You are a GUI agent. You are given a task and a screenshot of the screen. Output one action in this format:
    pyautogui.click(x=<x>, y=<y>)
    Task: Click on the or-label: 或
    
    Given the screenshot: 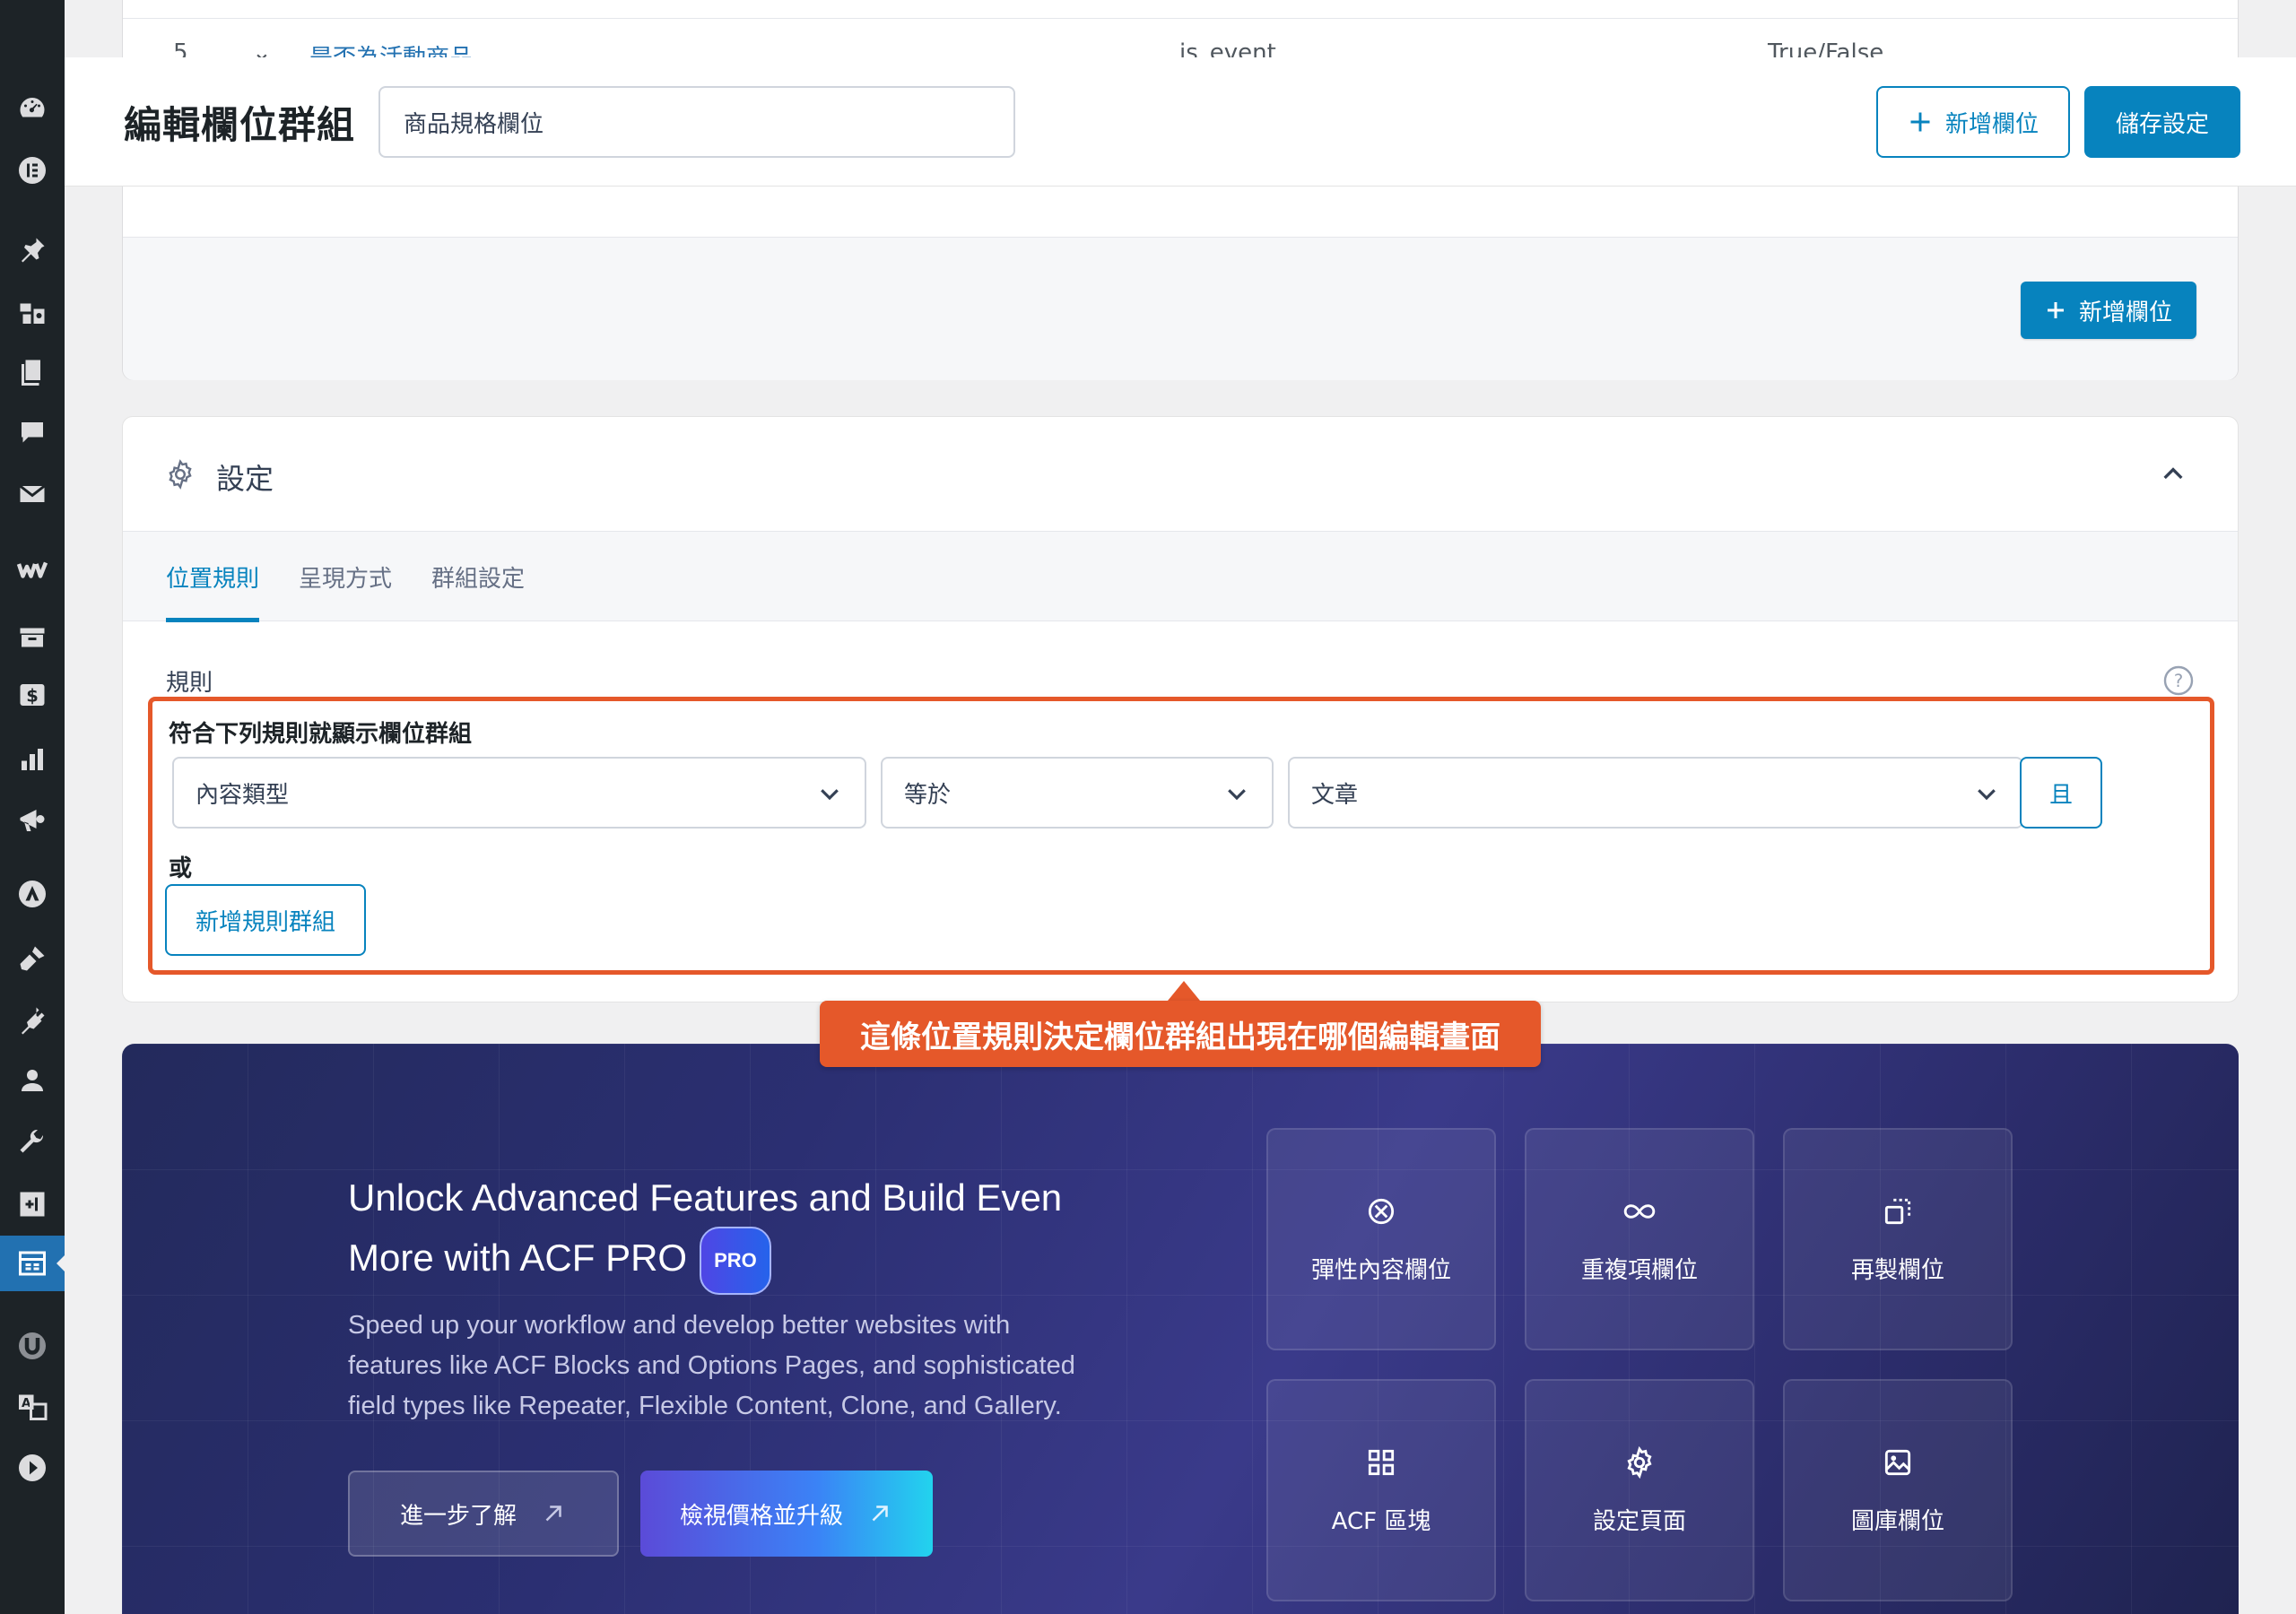 What is the action you would take?
    pyautogui.click(x=181, y=868)
    